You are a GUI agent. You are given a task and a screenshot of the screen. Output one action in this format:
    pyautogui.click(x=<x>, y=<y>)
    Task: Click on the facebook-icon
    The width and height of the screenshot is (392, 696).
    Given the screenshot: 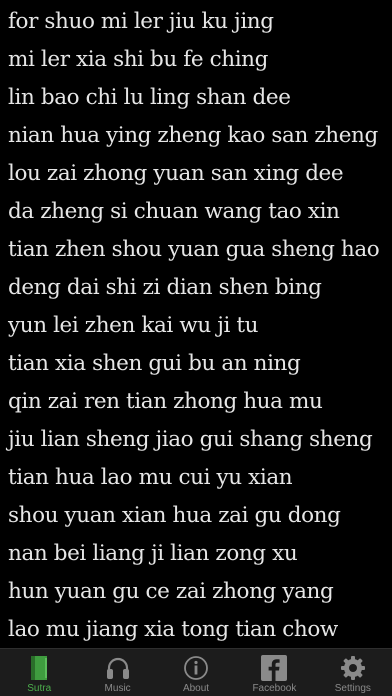 What is the action you would take?
    pyautogui.click(x=274, y=668)
    